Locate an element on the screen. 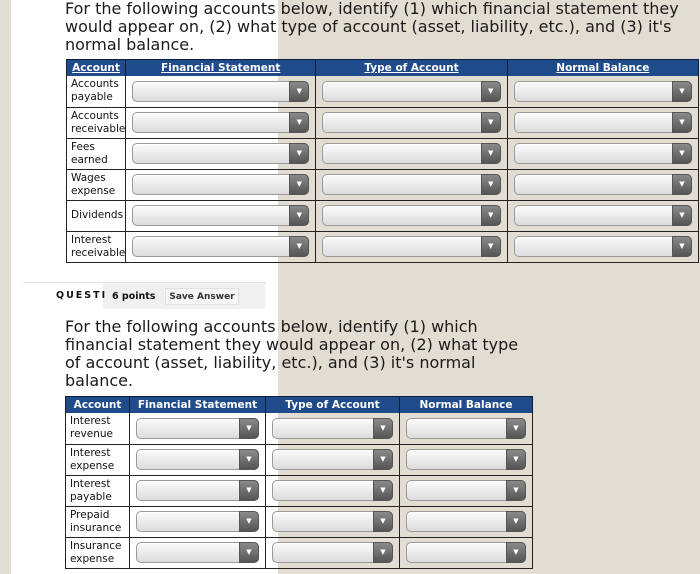  table-row: Insurance expense ▼ ▼ ▼ is located at coordinates (299, 553).